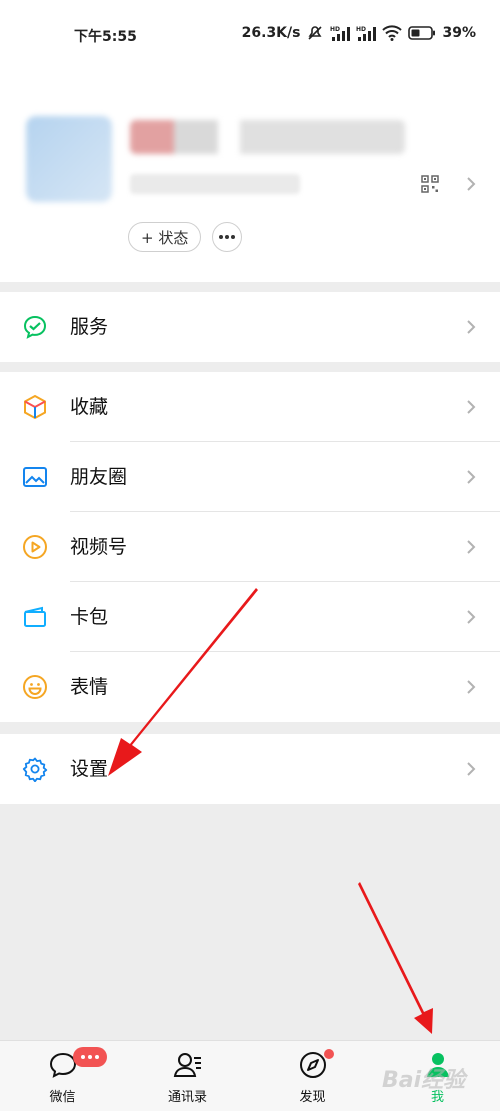 Image resolution: width=500 pixels, height=1111 pixels. Describe the element at coordinates (35, 327) in the screenshot. I see `service-icon` at that location.